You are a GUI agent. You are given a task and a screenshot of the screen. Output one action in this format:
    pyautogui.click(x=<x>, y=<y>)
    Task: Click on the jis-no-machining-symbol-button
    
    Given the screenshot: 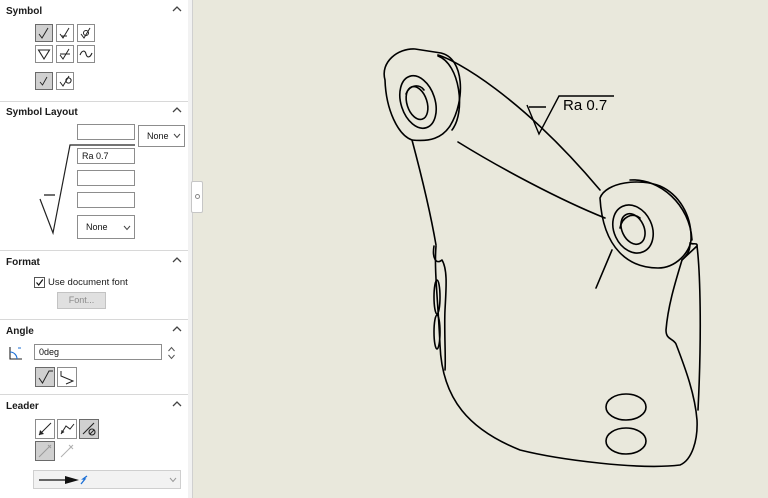 What is the action you would take?
    pyautogui.click(x=86, y=54)
    